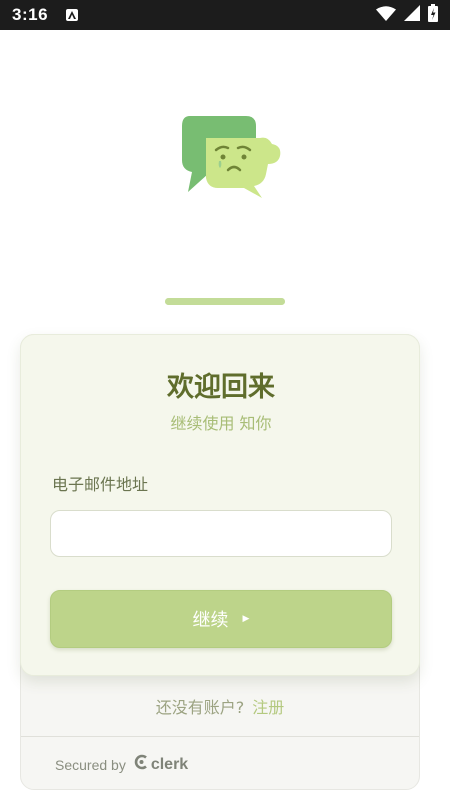  What do you see at coordinates (72, 15) in the screenshot?
I see `notification-a-icon` at bounding box center [72, 15].